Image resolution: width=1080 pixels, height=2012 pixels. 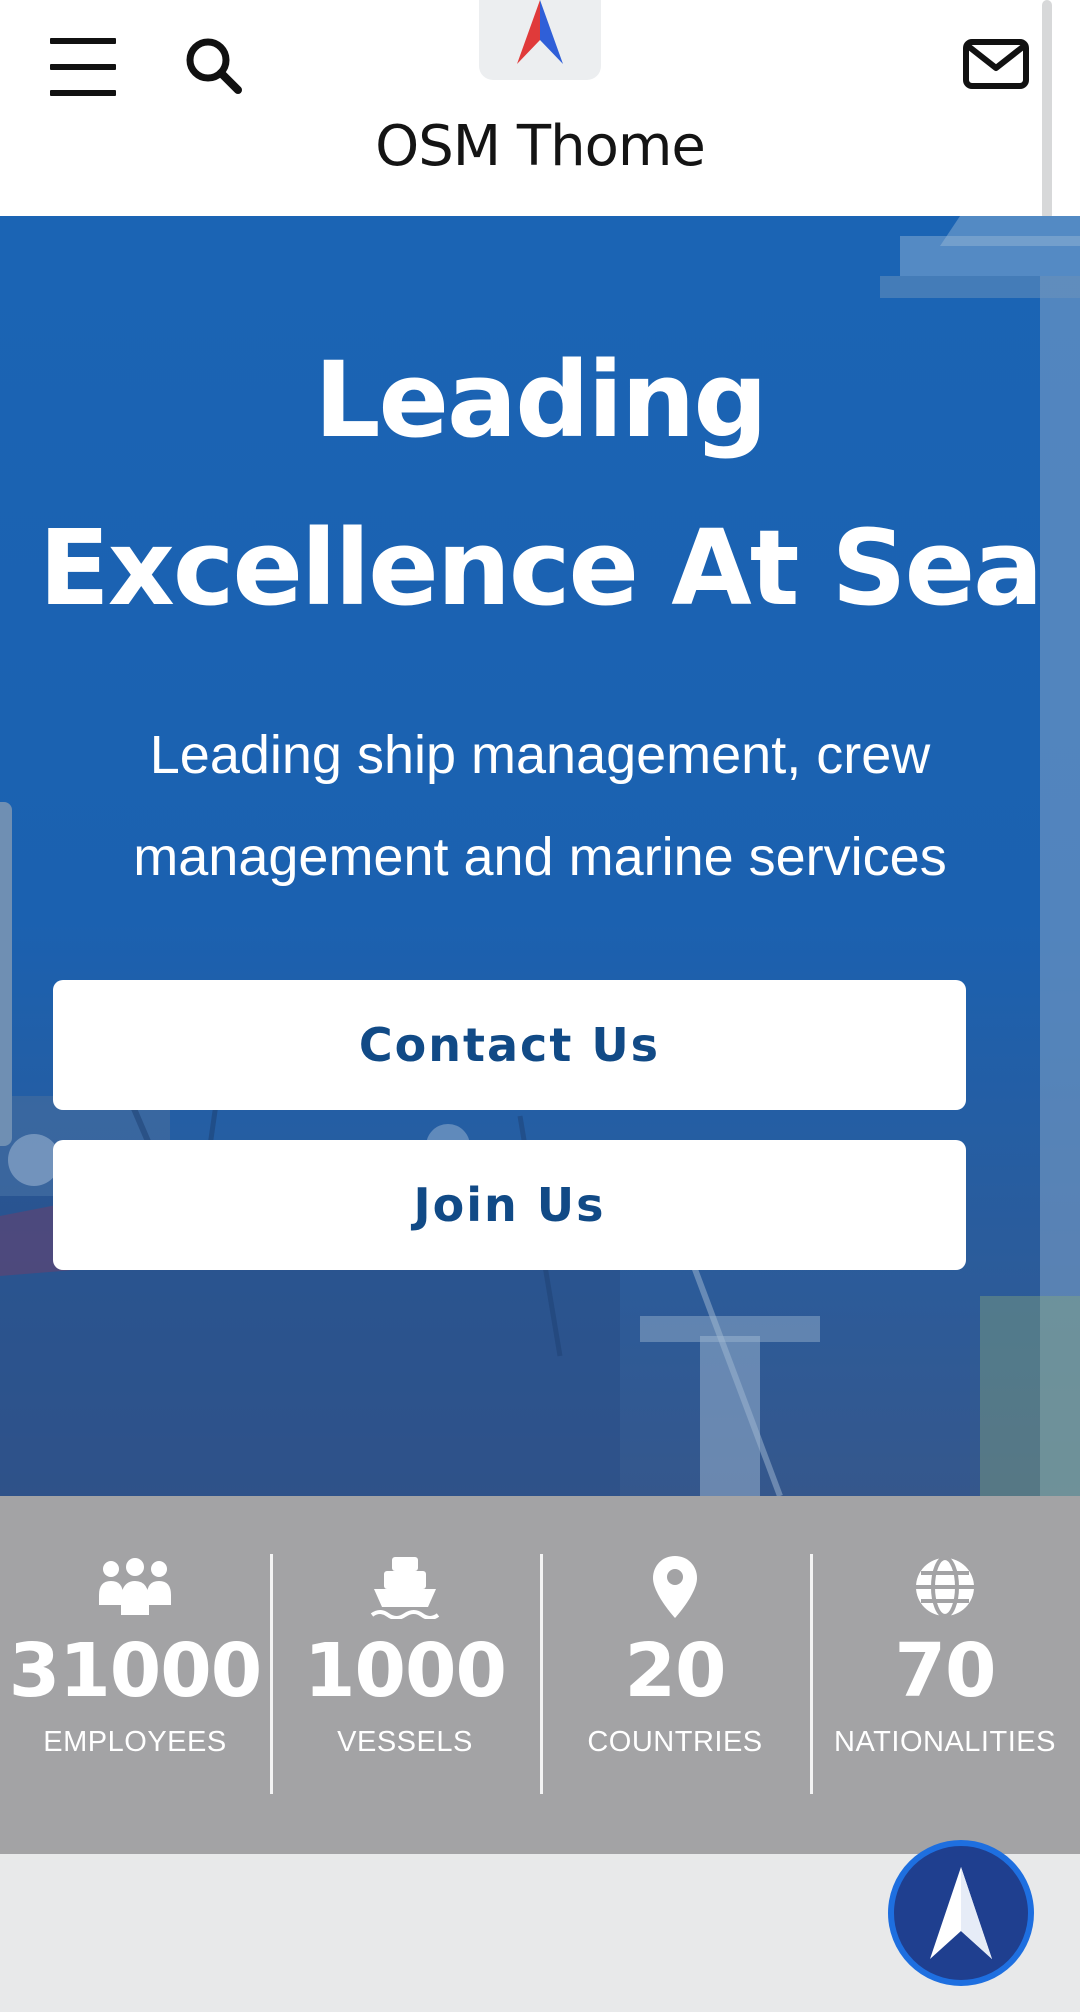 What do you see at coordinates (405, 1671) in the screenshot?
I see `stat-value: 1000` at bounding box center [405, 1671].